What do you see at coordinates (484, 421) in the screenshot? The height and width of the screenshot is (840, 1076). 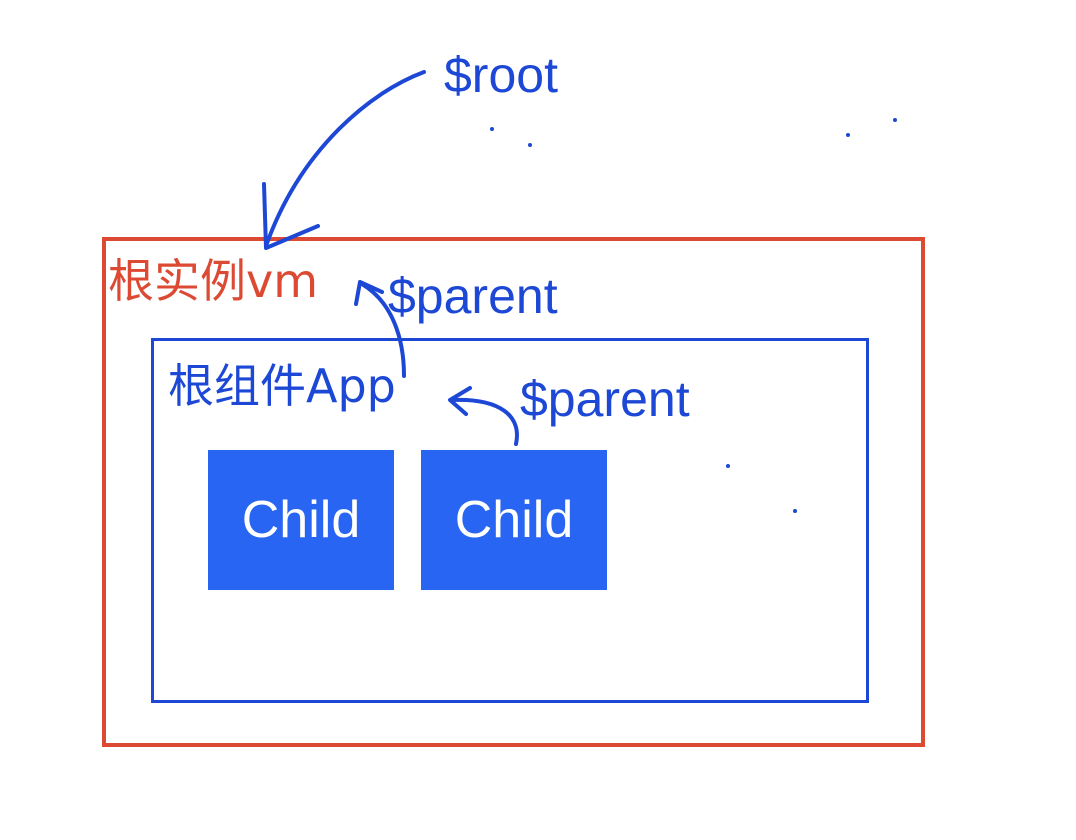 I see `parent-ref-arrow-child` at bounding box center [484, 421].